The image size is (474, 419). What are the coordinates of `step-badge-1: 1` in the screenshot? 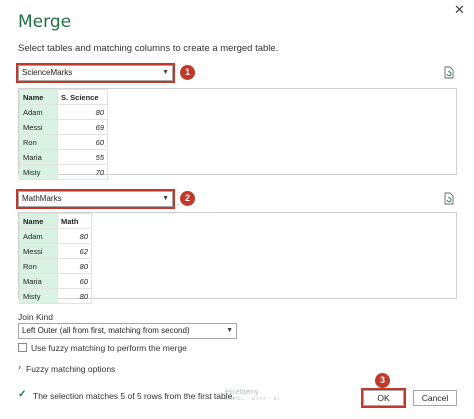 It's located at (187, 72).